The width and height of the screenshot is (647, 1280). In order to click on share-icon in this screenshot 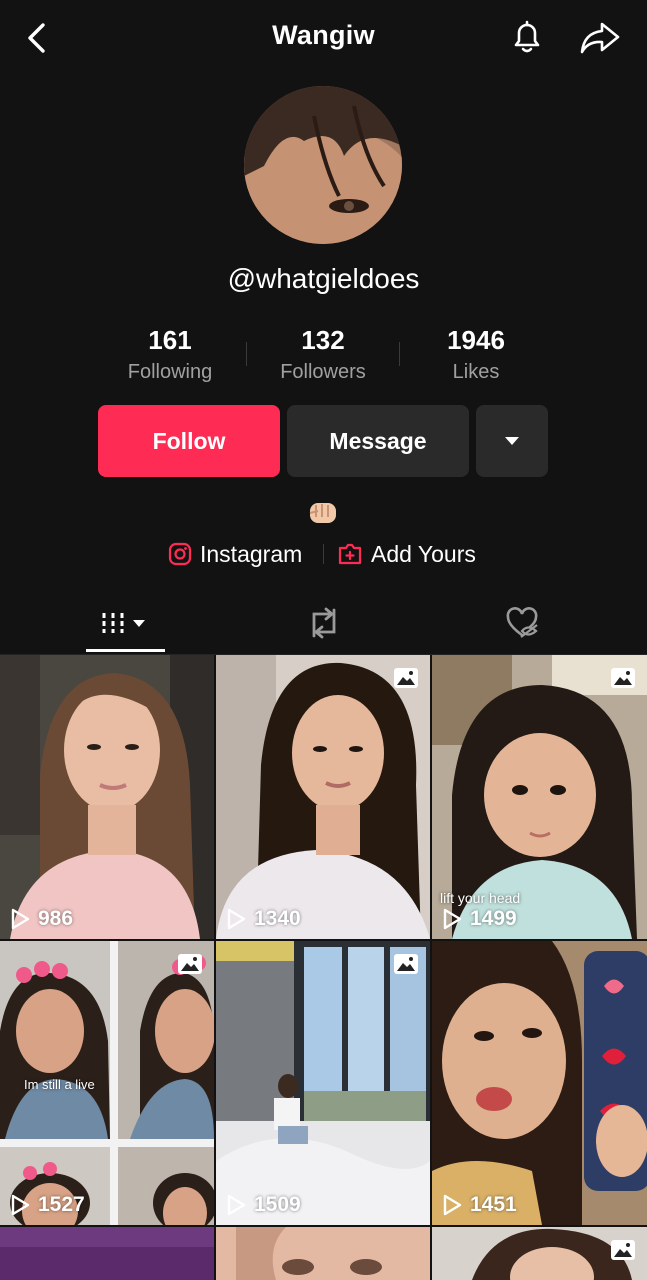, I will do `click(600, 37)`.